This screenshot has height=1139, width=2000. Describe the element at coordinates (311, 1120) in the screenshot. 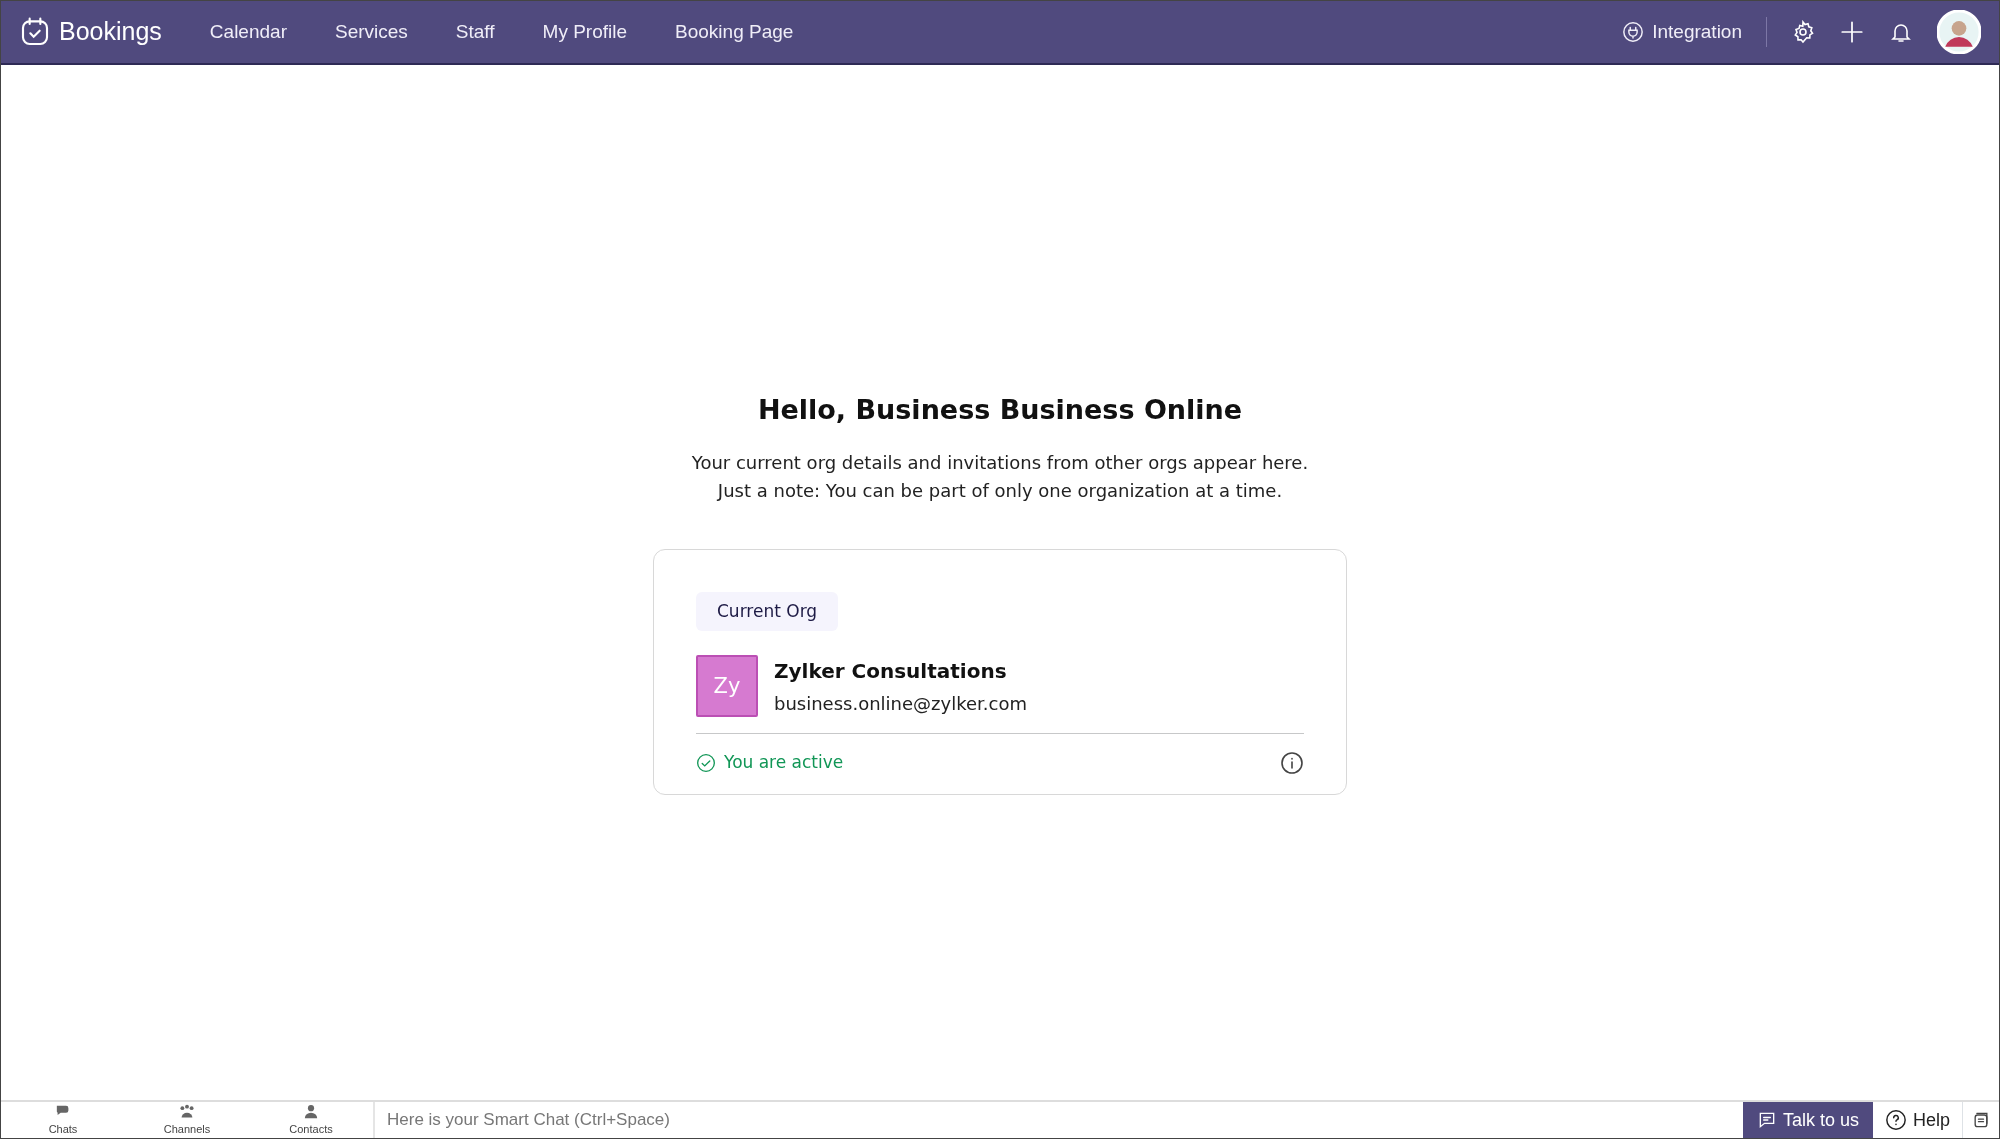

I see `bottom-tab: Contacts` at that location.